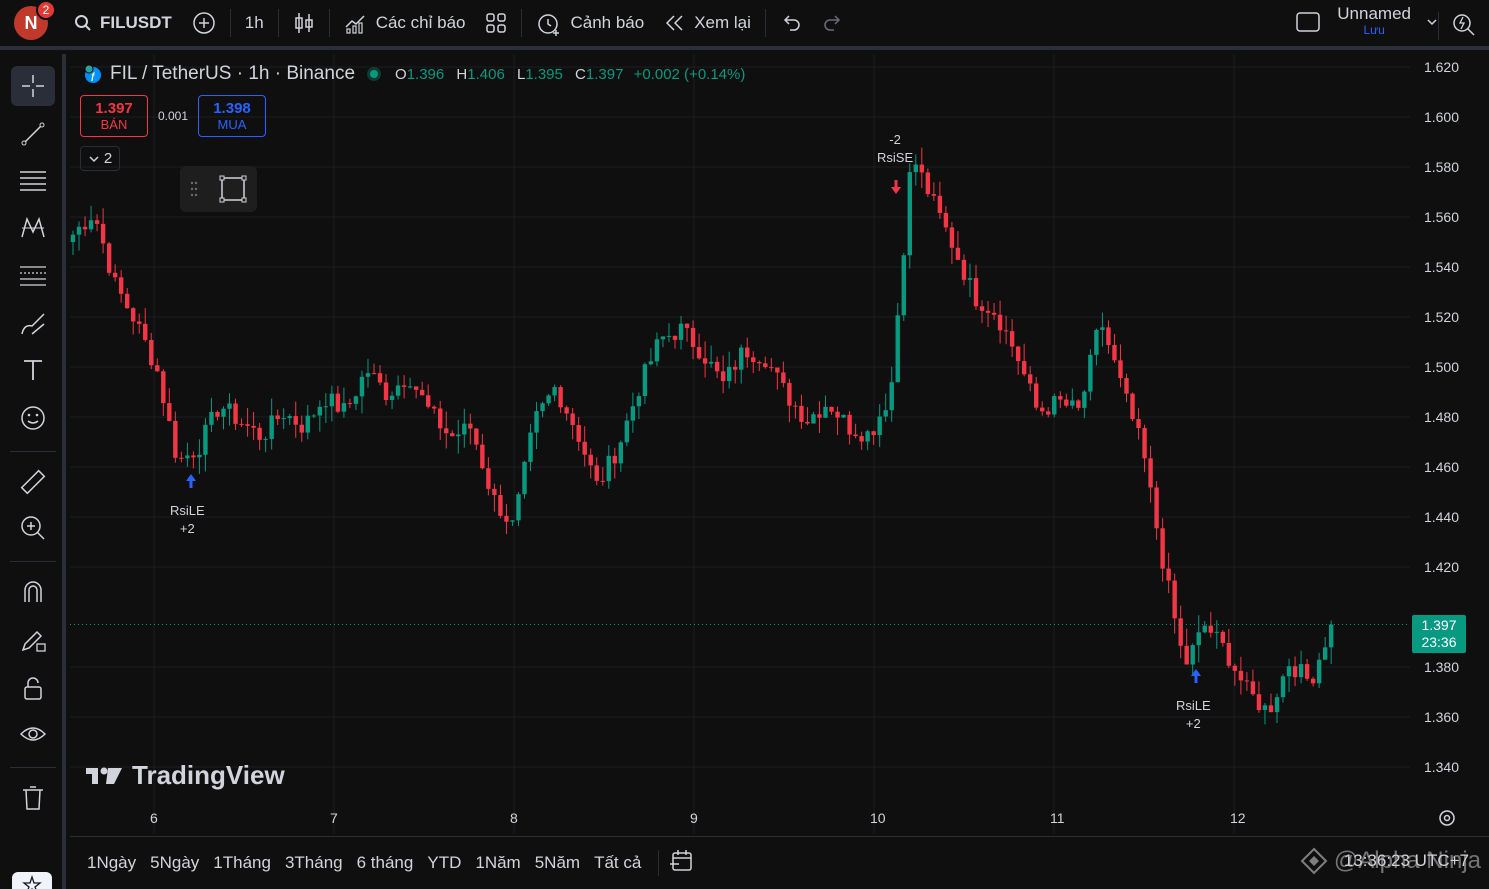 The width and height of the screenshot is (1489, 889). Describe the element at coordinates (496, 23) in the screenshot. I see `templates-button` at that location.